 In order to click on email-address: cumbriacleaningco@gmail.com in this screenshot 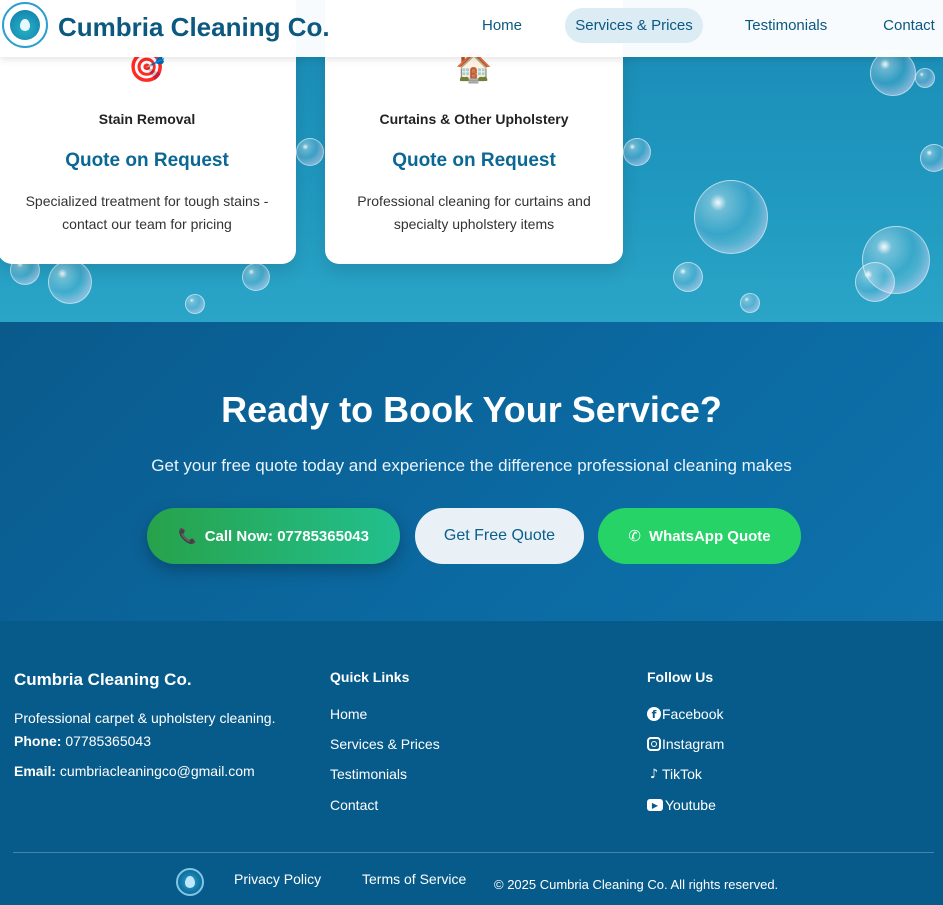, I will do `click(157, 771)`.